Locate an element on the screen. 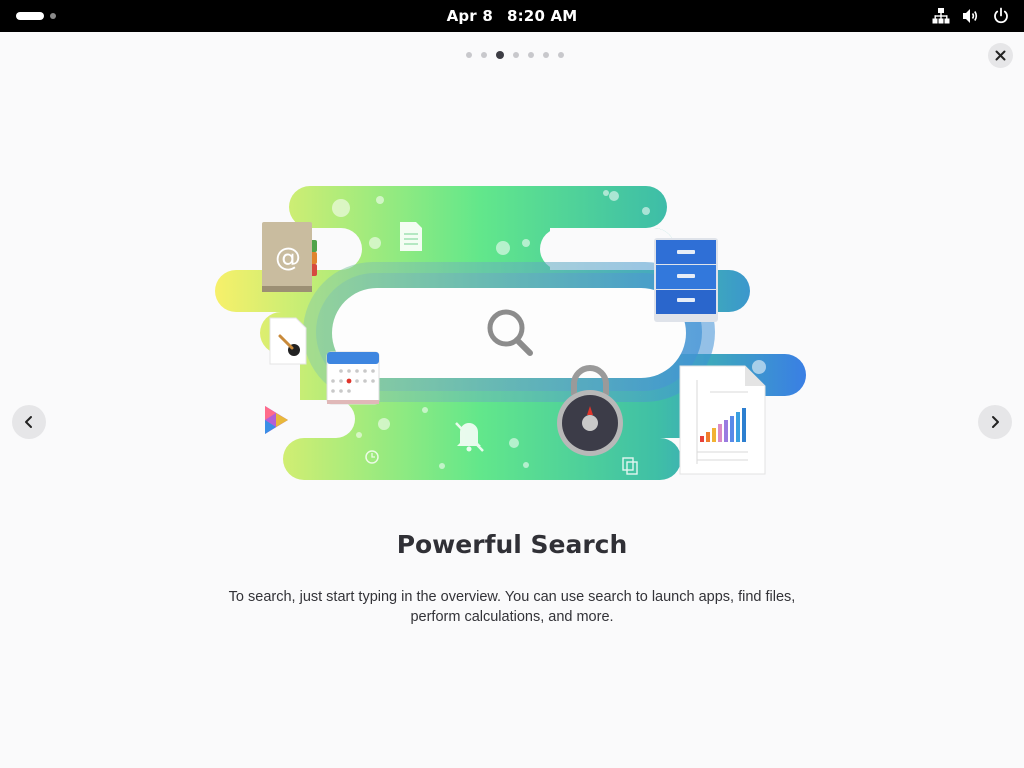 The image size is (1024, 768). close-icon is located at coordinates (1000, 55).